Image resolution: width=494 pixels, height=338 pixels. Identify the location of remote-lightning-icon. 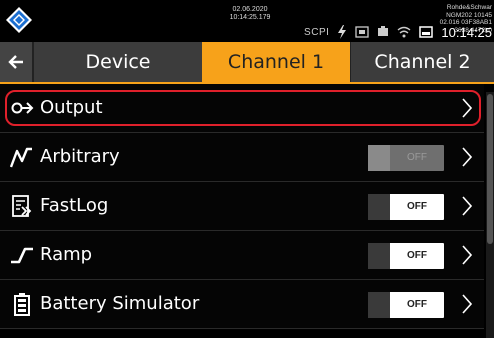
(342, 32).